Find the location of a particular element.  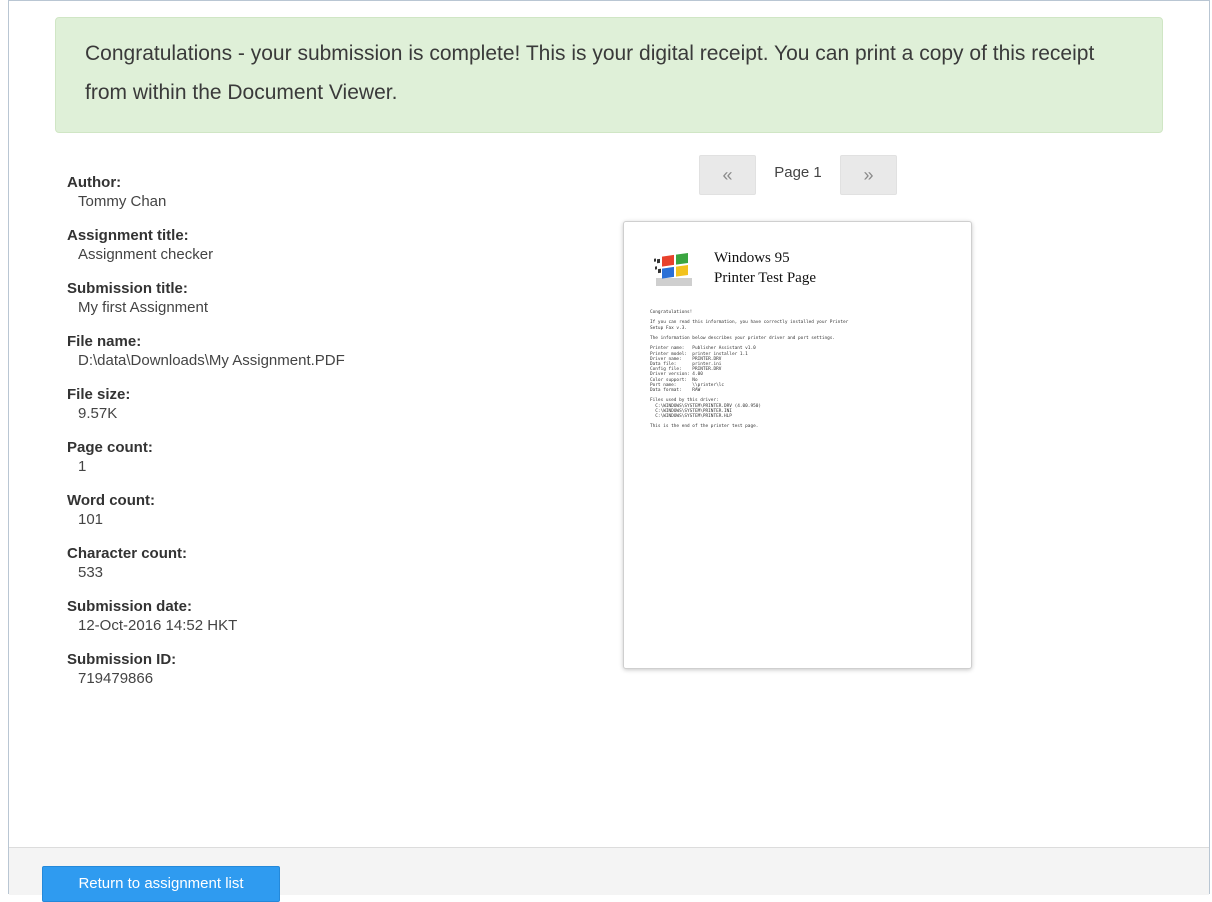

detail-file-size: File size: 9.57K is located at coordinates (307, 404).